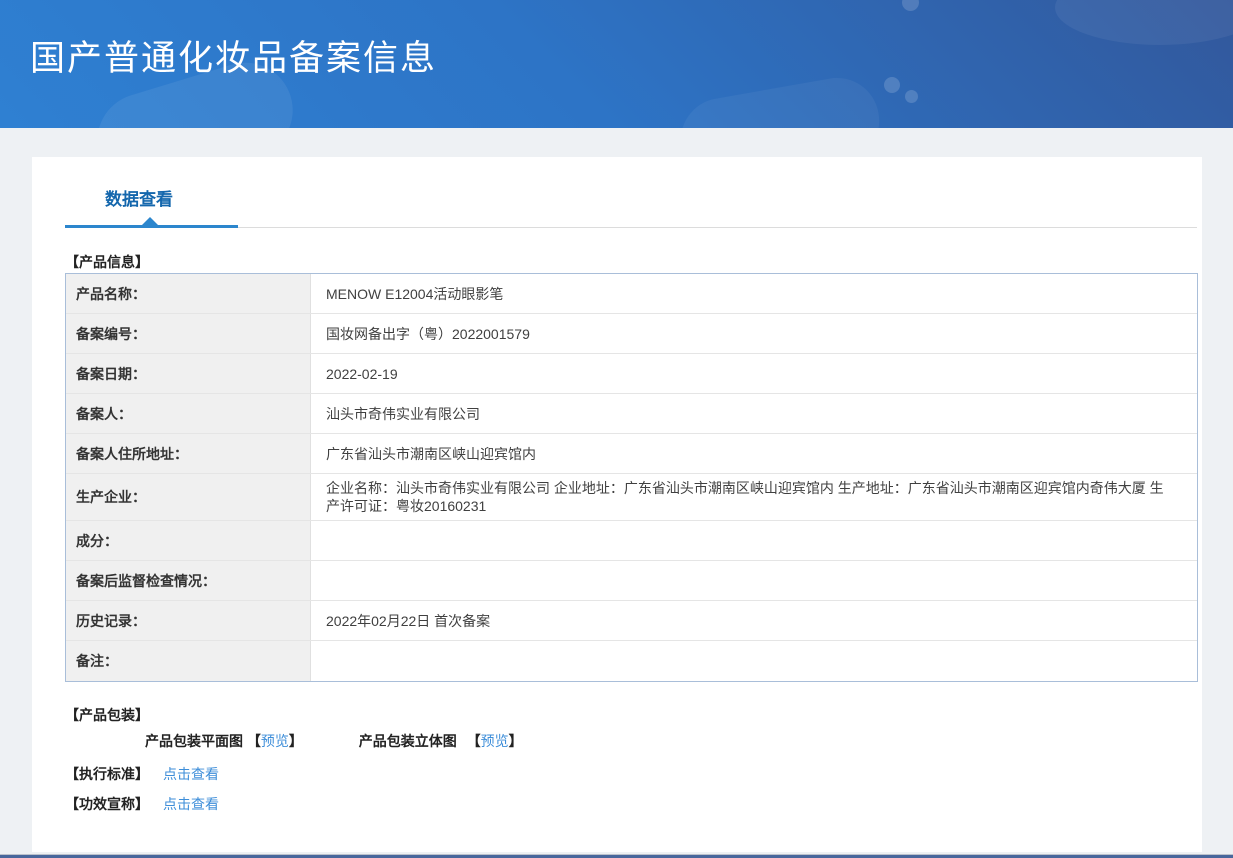 The width and height of the screenshot is (1233, 858). I want to click on field-value: 2022-02-19, so click(362, 373).